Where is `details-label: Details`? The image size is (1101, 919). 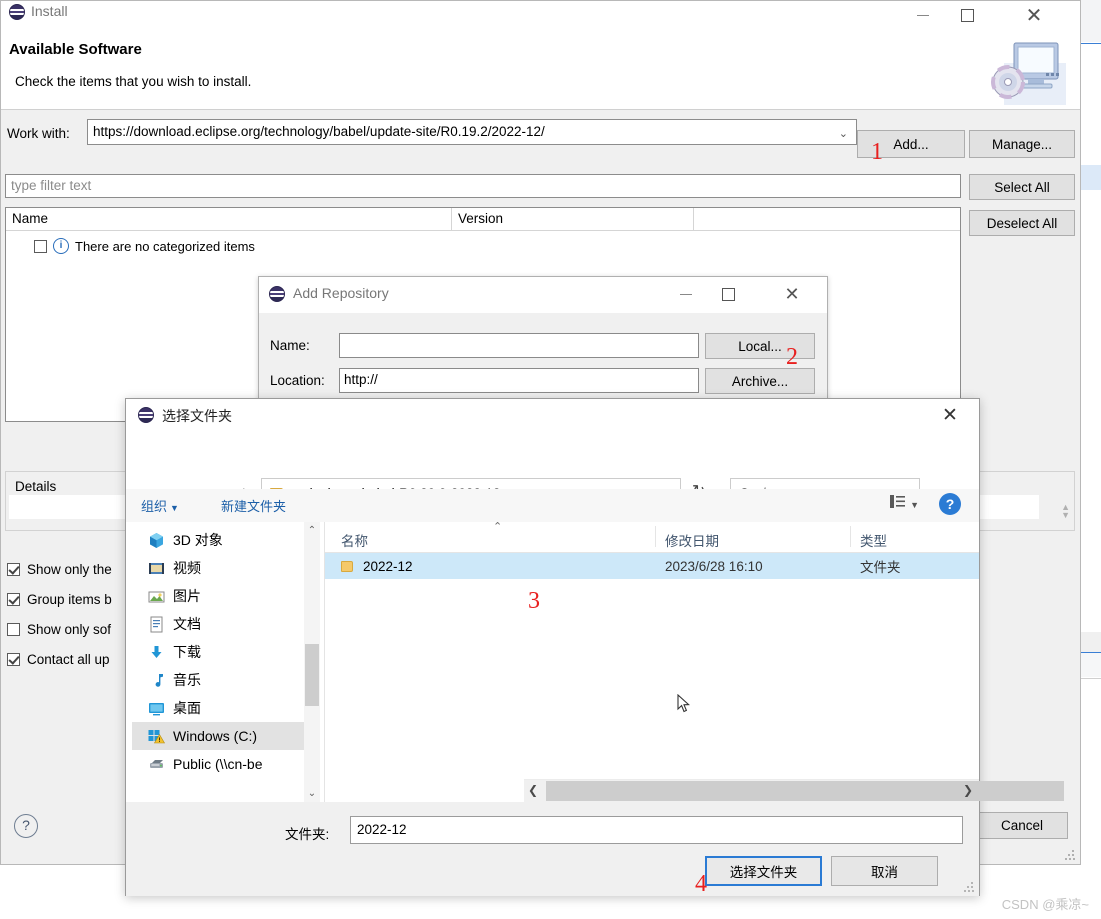 details-label: Details is located at coordinates (36, 486).